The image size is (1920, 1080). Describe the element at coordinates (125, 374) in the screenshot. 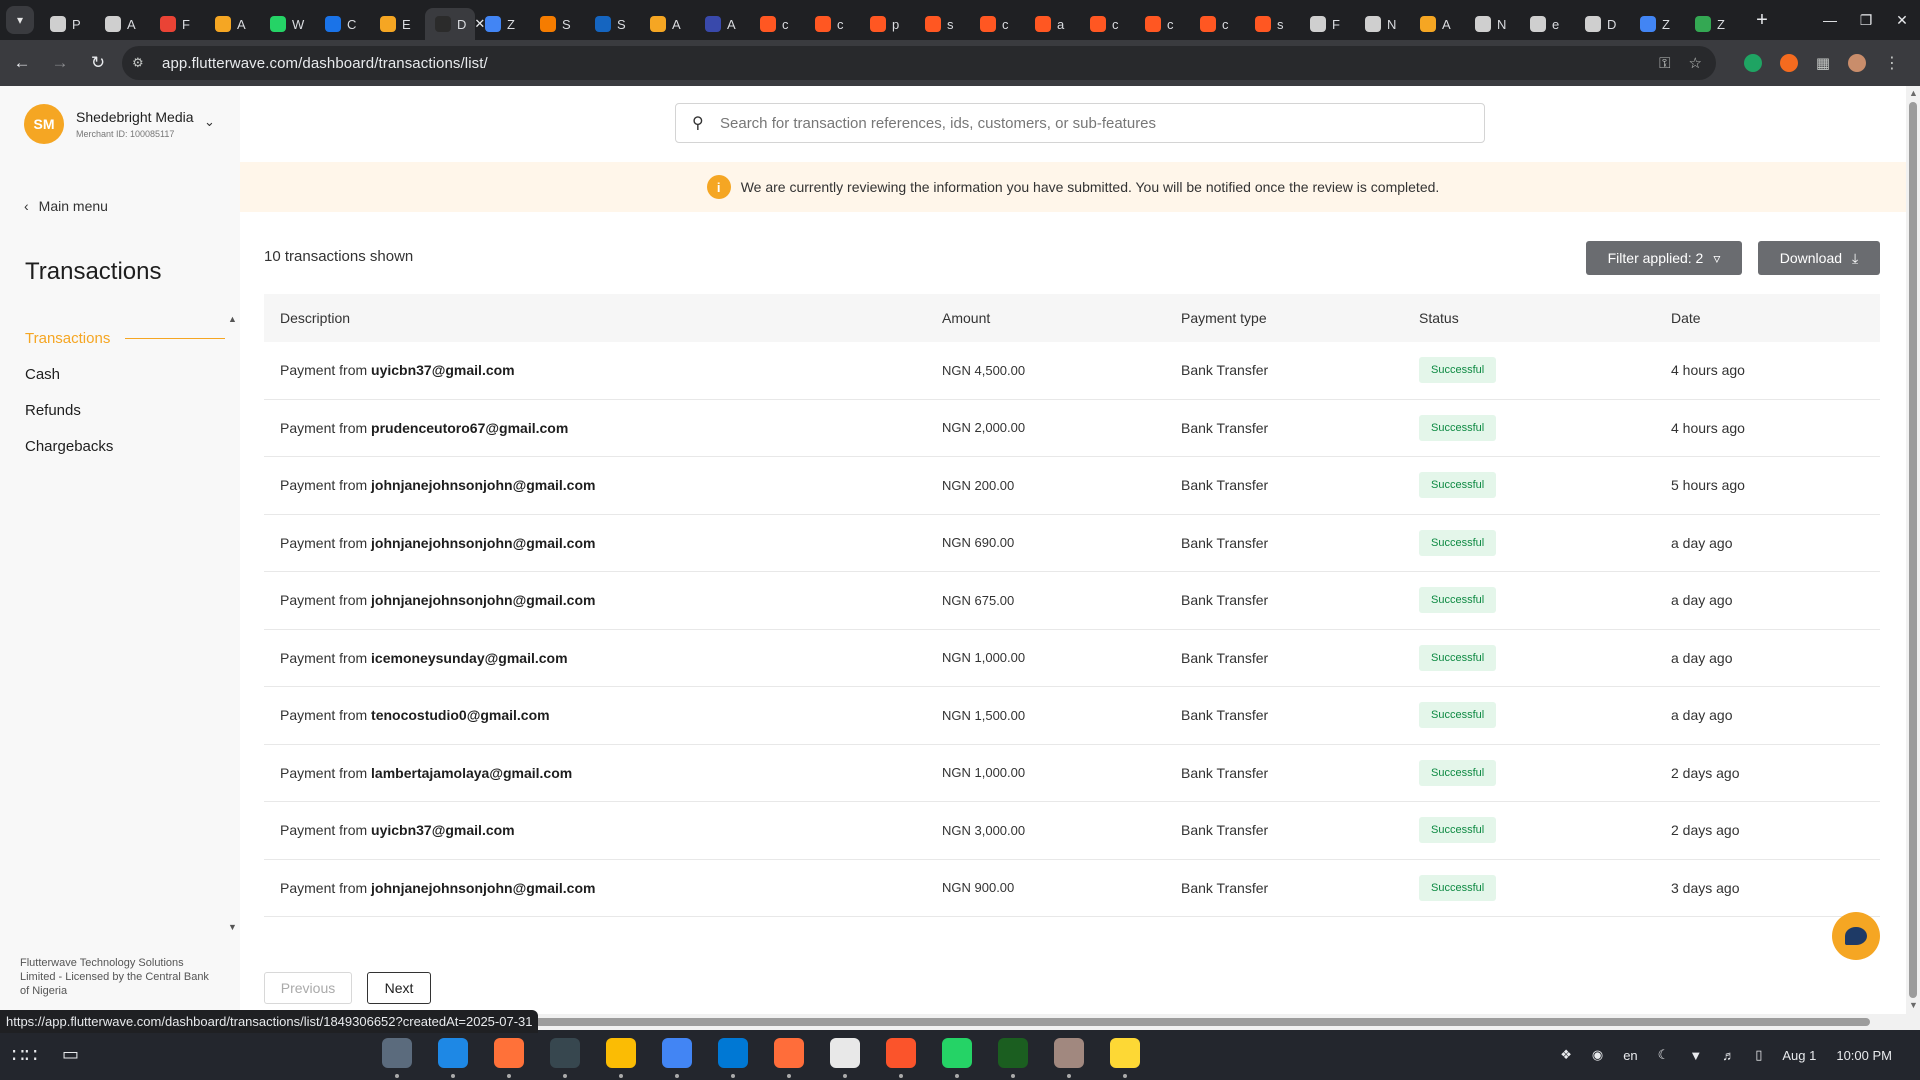

I see `sidebar-item-cash: Cash` at that location.